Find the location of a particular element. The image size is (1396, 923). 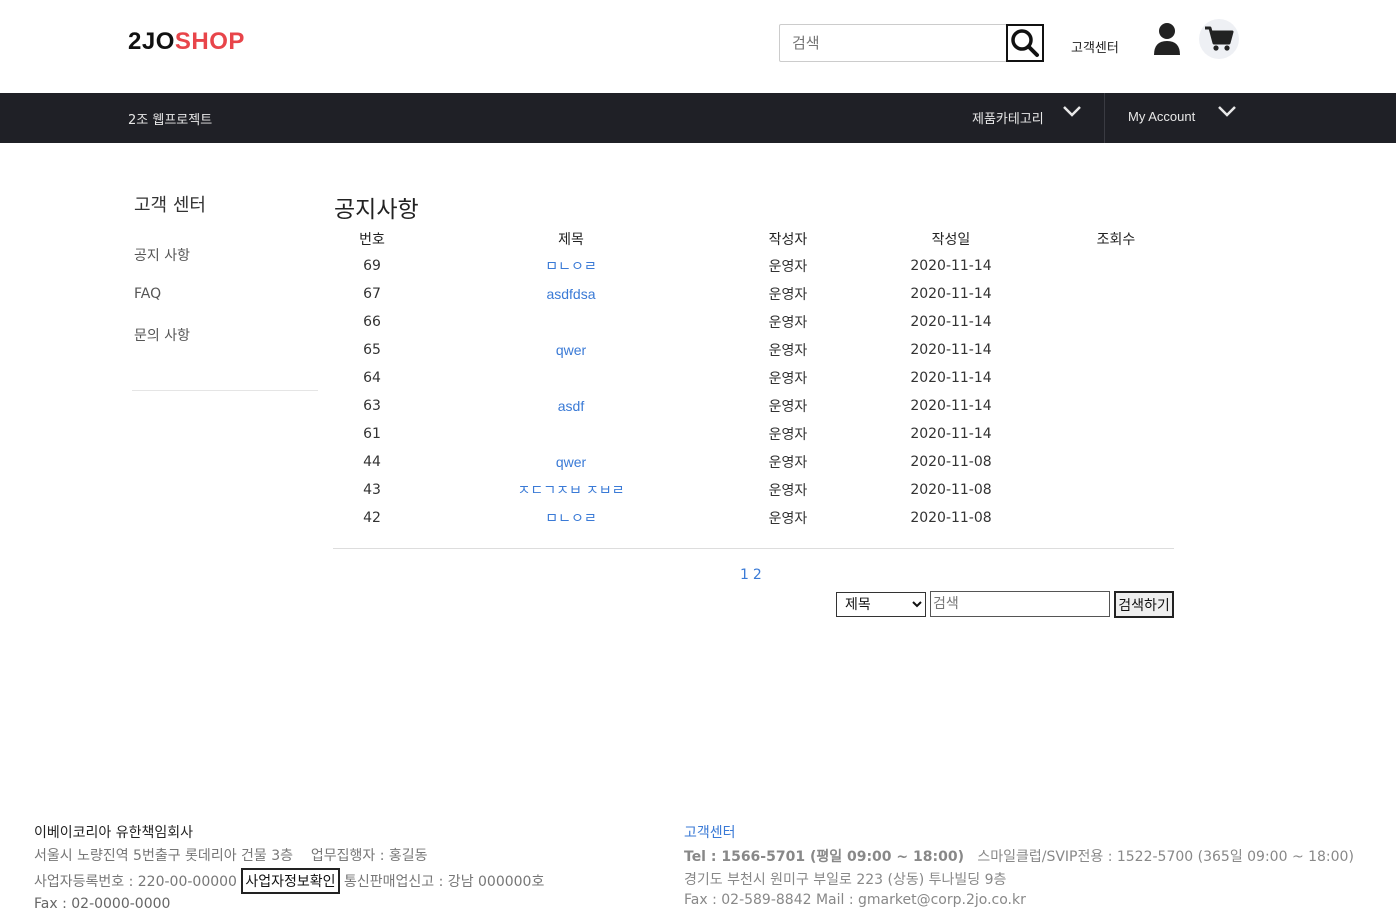

post-number-cell: 44 is located at coordinates (372, 462).